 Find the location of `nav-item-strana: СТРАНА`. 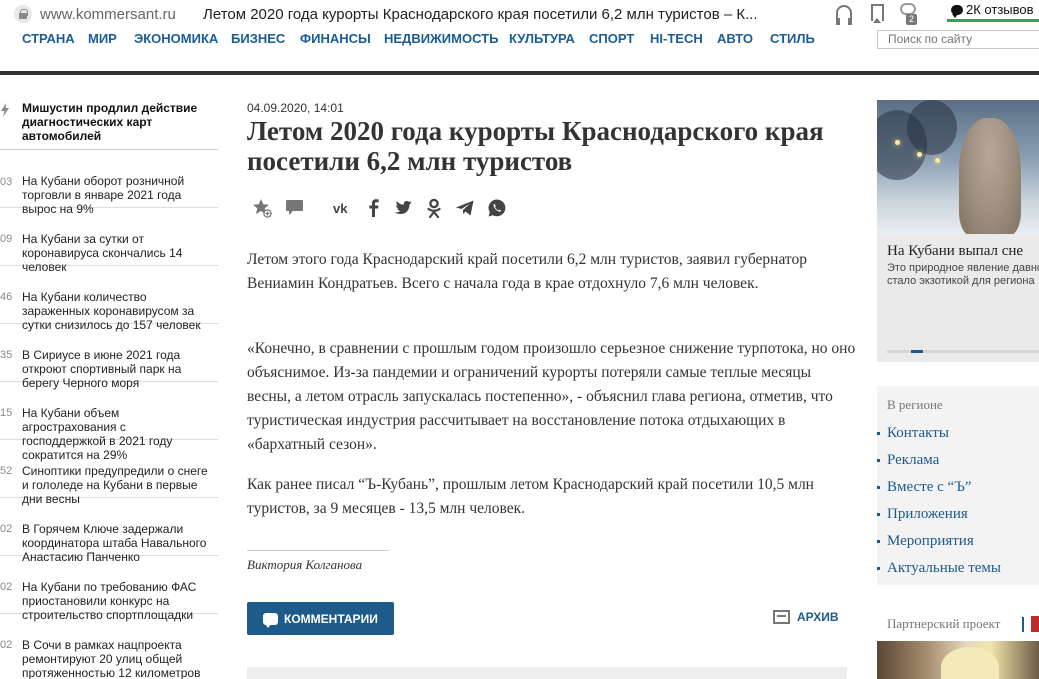

nav-item-strana: СТРАНА is located at coordinates (48, 38).